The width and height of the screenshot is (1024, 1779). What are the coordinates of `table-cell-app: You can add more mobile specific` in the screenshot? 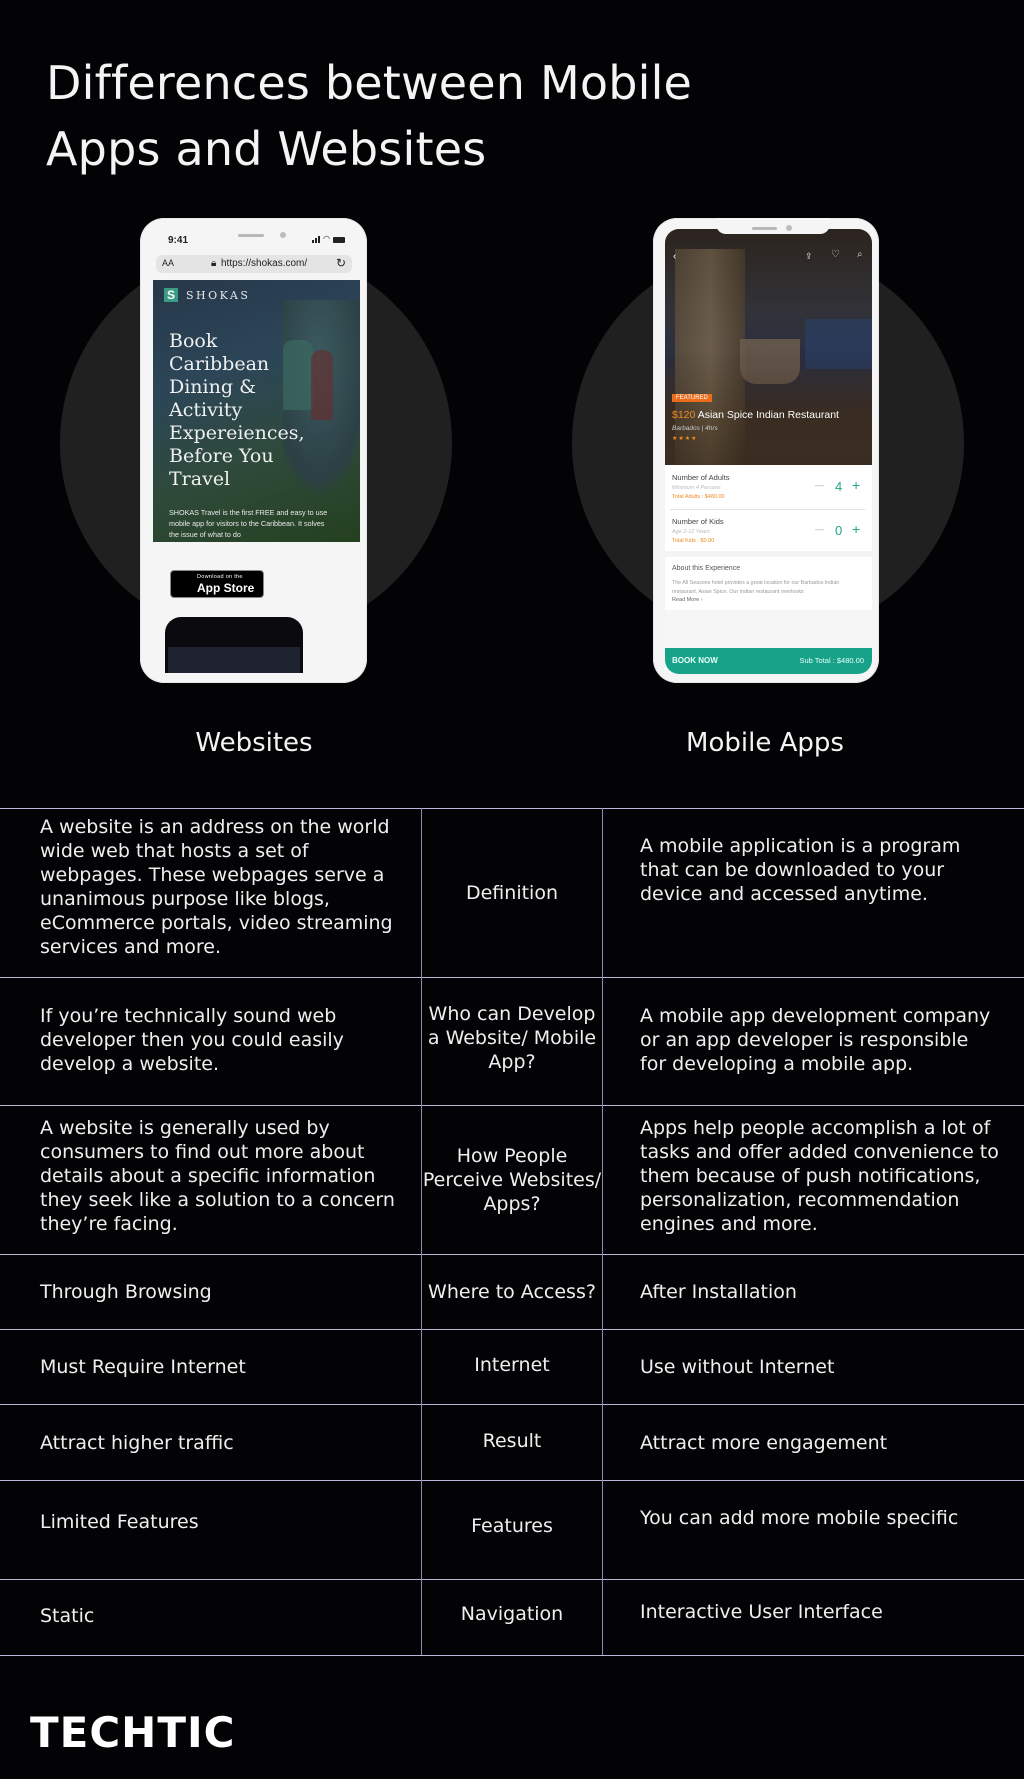 It's located at (799, 1518).